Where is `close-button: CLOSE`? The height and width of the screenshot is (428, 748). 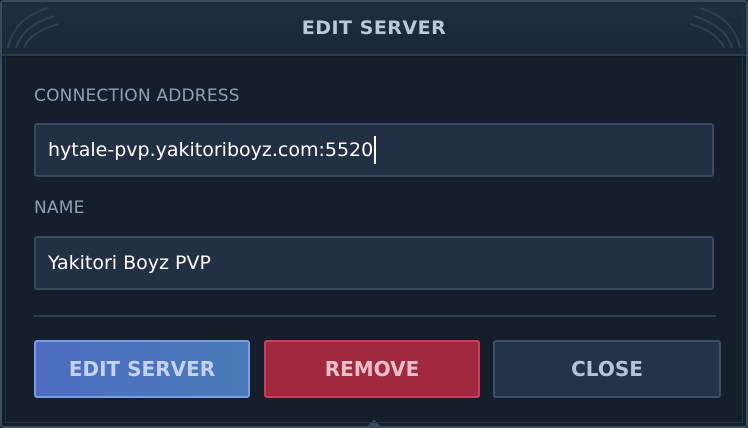
close-button: CLOSE is located at coordinates (607, 369).